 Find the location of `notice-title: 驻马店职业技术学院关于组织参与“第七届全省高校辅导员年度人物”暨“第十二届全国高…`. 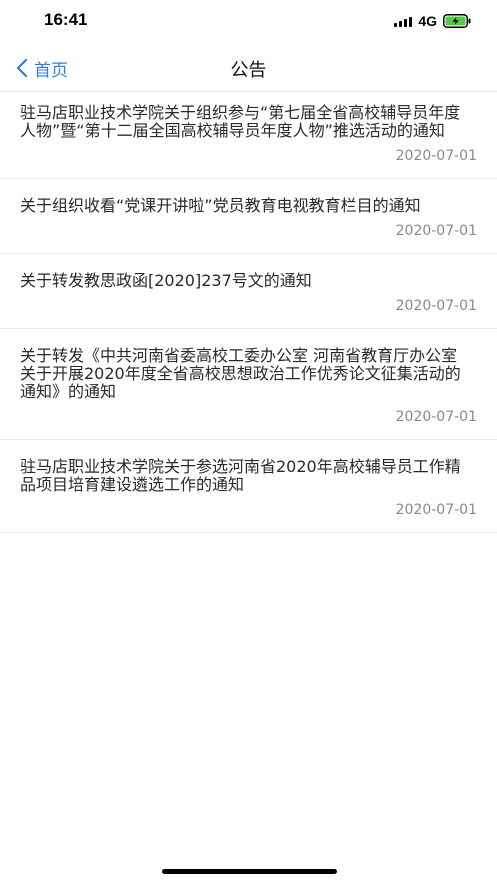

notice-title: 驻马店职业技术学院关于组织参与“第七届全省高校辅导员年度人物”暨“第十二届全国高… is located at coordinates (240, 121).